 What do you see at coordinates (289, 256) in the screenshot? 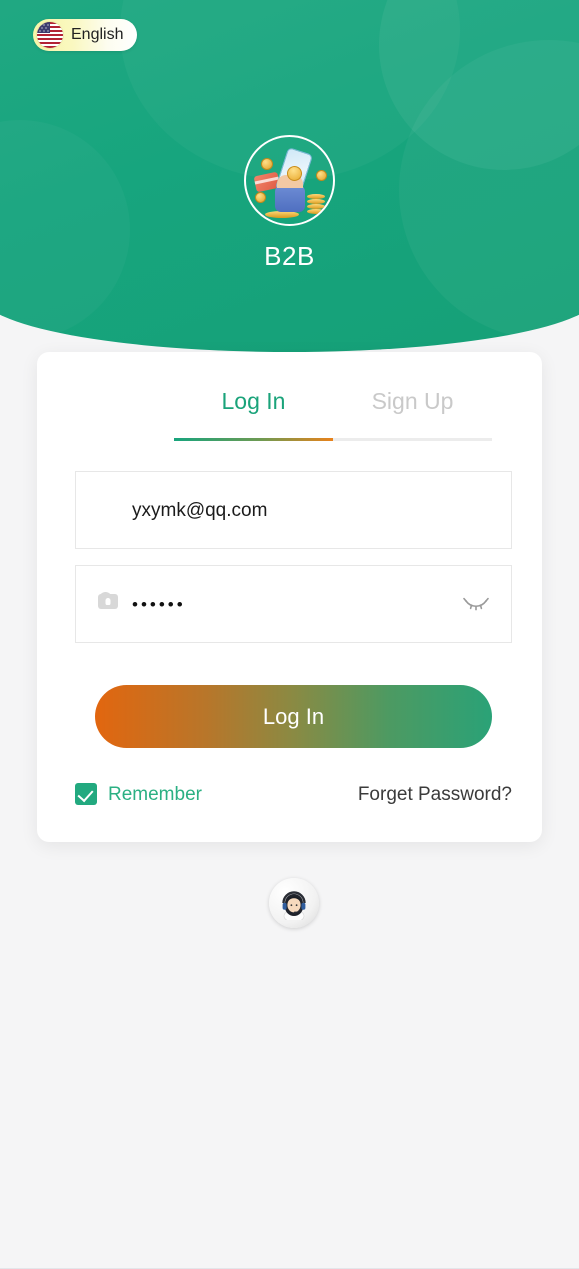
I see `app-title: B2B` at bounding box center [289, 256].